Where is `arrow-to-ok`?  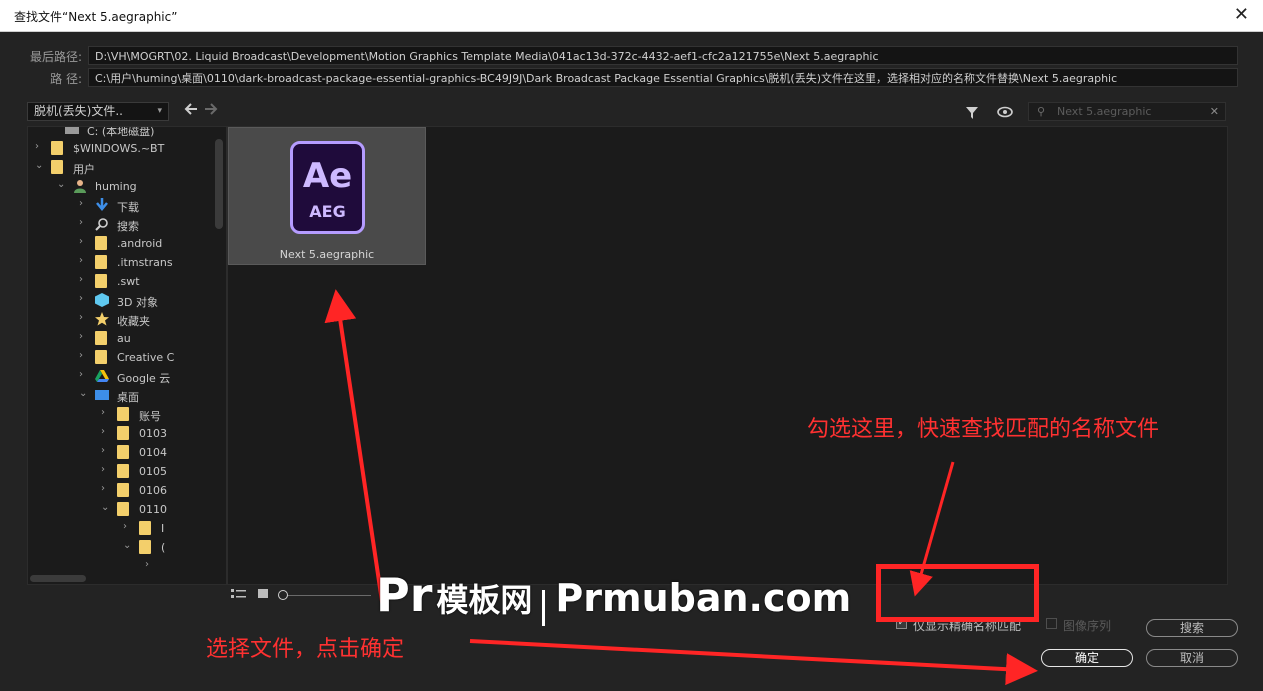
arrow-to-ok is located at coordinates (753, 662).